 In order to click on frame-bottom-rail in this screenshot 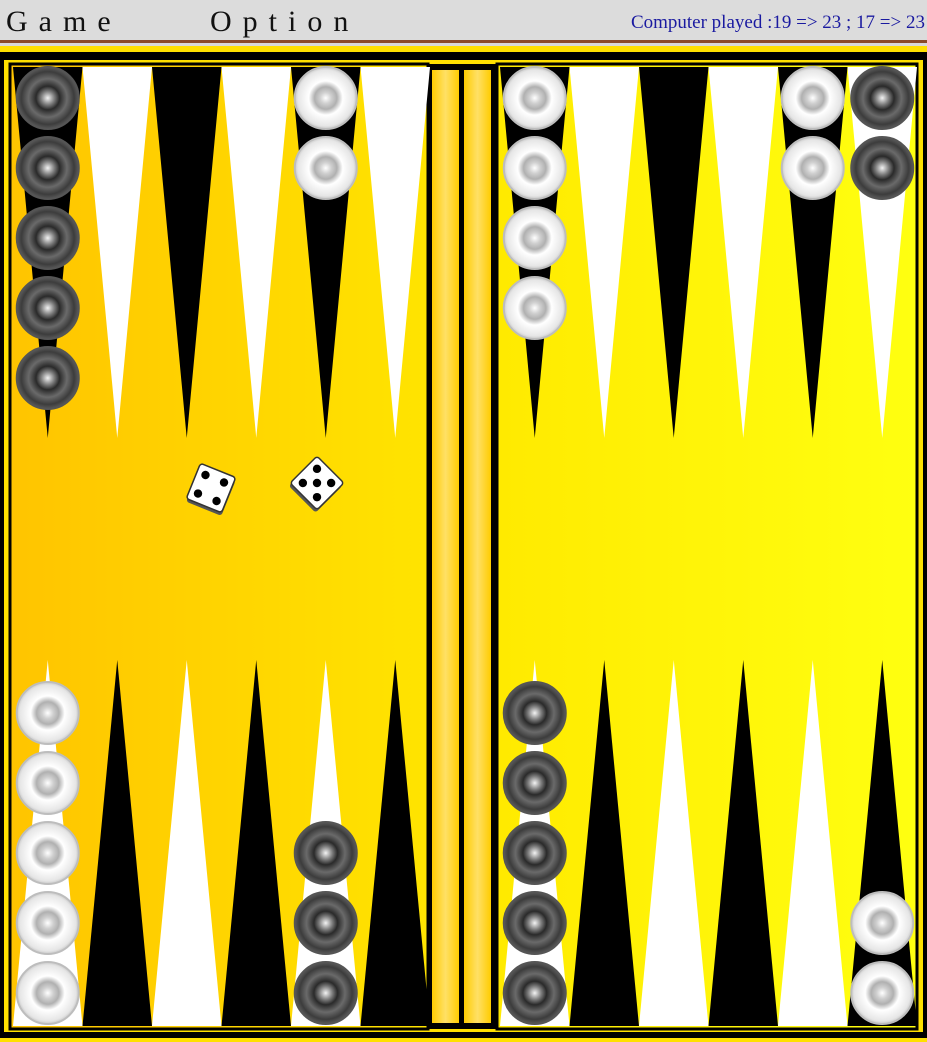, I will do `click(463, 1035)`.